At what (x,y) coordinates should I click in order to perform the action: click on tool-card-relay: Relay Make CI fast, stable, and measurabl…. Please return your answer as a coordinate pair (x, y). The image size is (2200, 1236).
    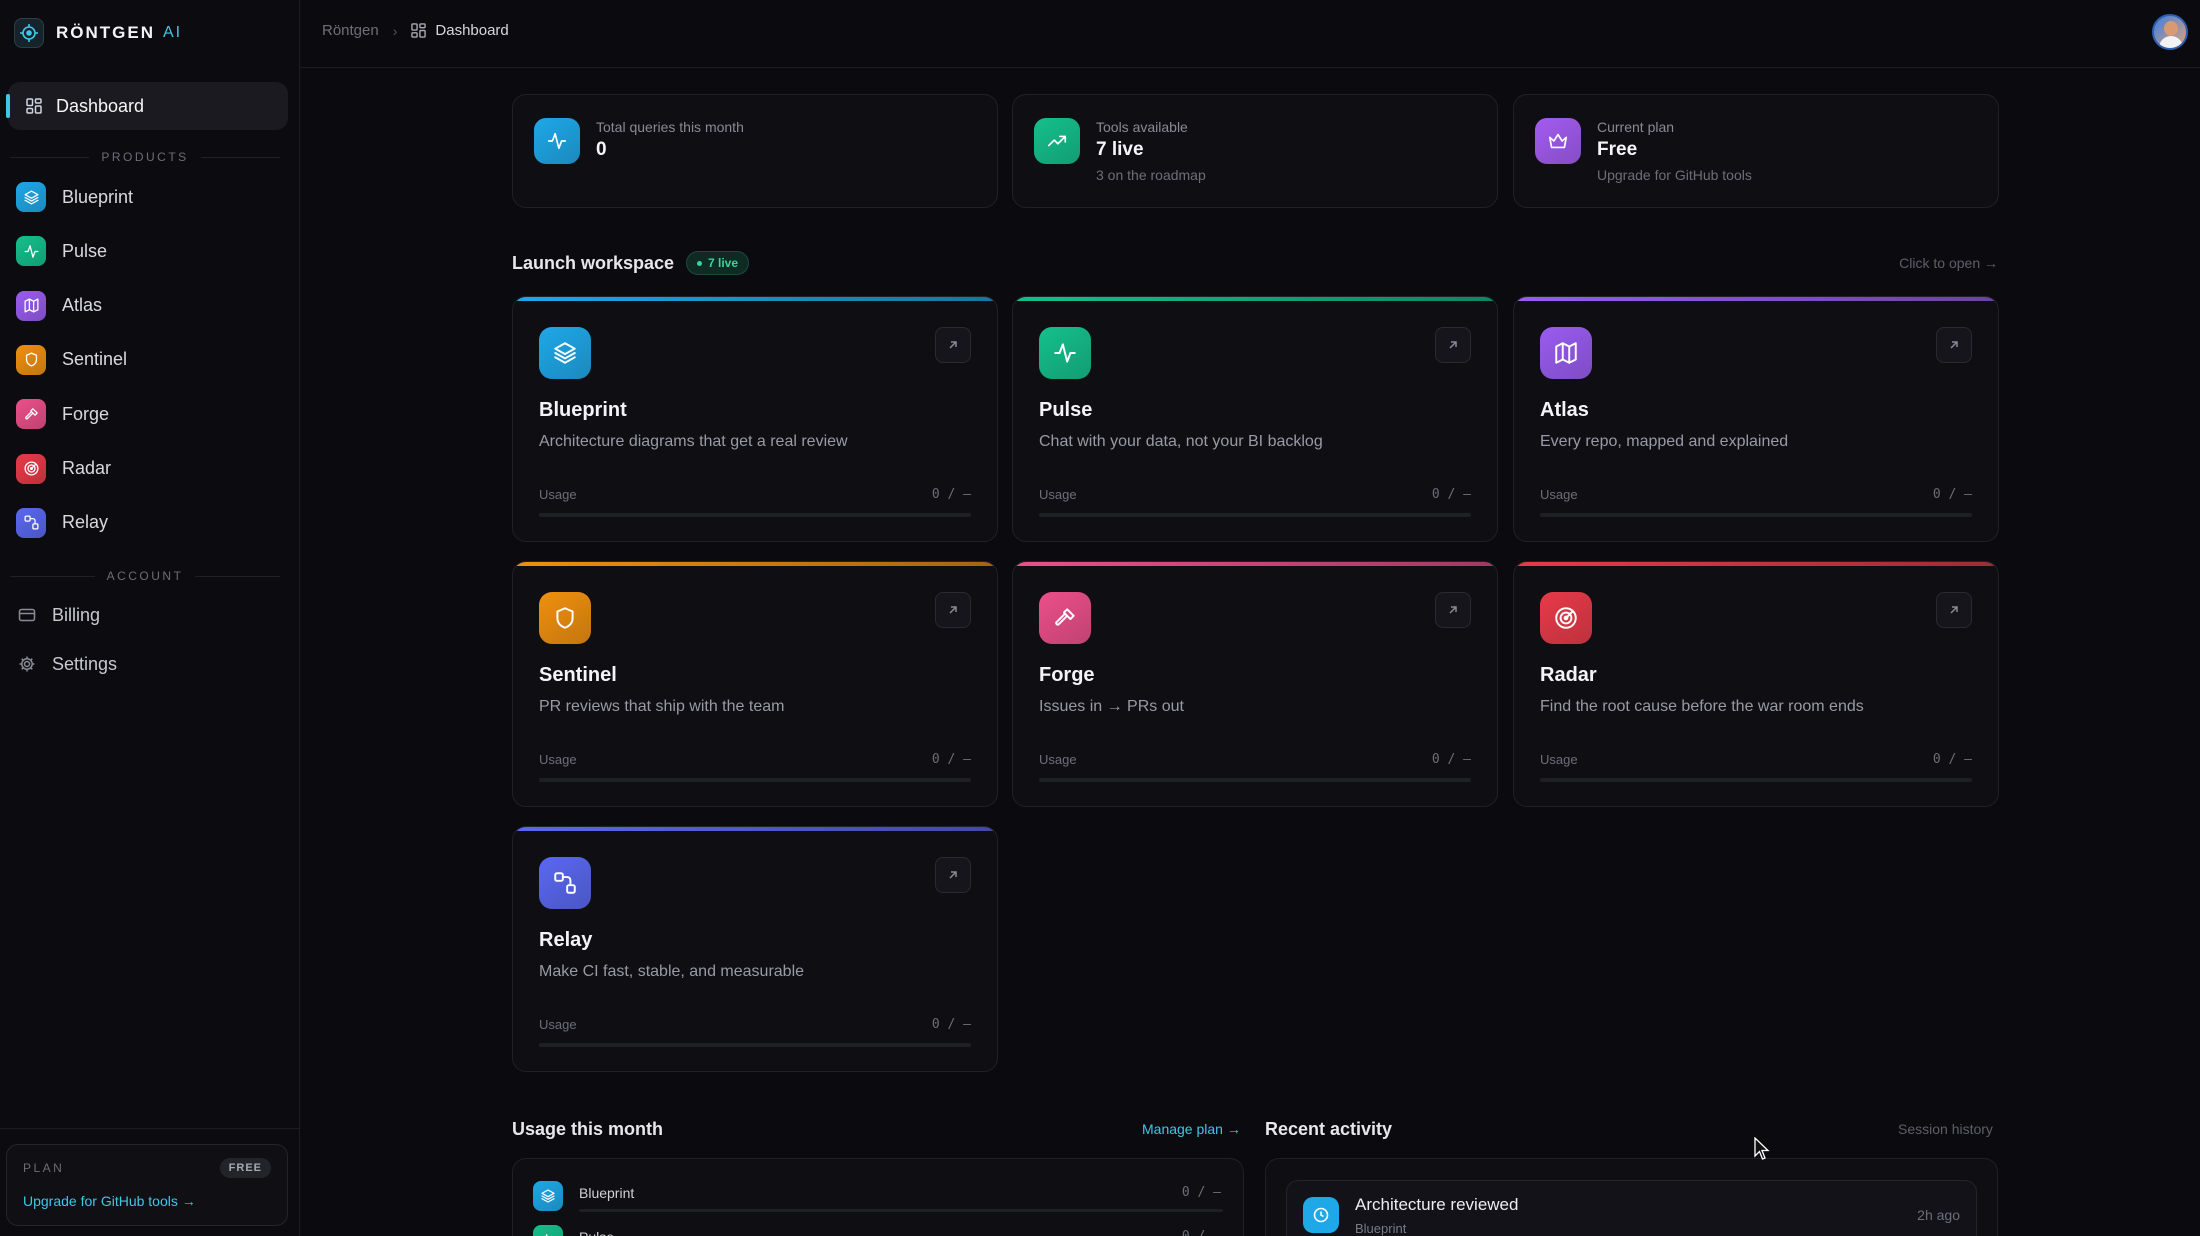
    Looking at the image, I should click on (755, 949).